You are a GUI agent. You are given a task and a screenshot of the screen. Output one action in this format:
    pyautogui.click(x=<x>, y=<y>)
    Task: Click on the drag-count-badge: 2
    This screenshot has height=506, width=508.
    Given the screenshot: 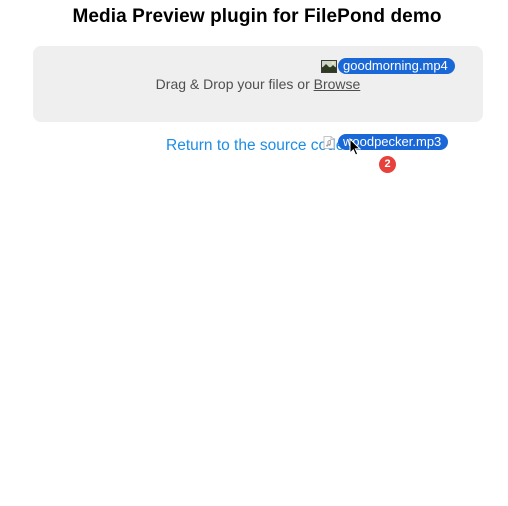 What is the action you would take?
    pyautogui.click(x=387, y=164)
    